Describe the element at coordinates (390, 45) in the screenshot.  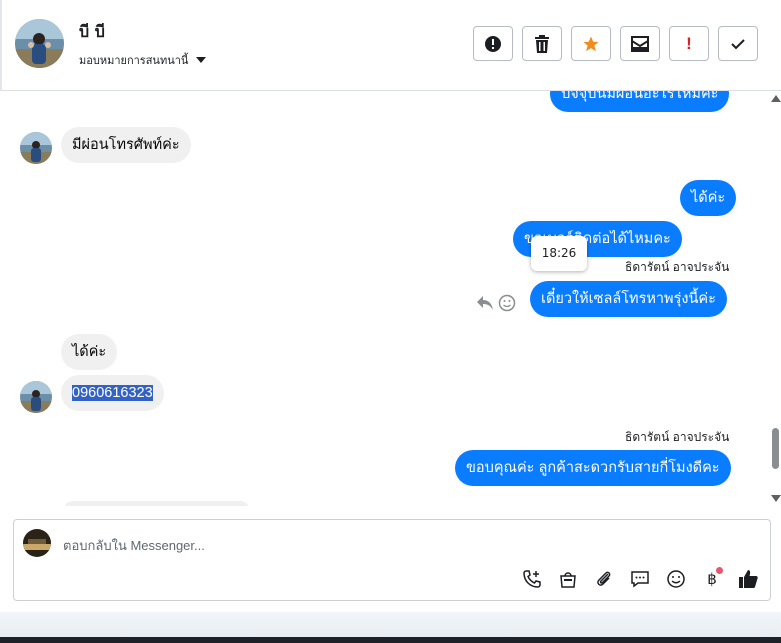
I see `conversation-header: บี บี มอบหมายการสนทนานี้ !` at that location.